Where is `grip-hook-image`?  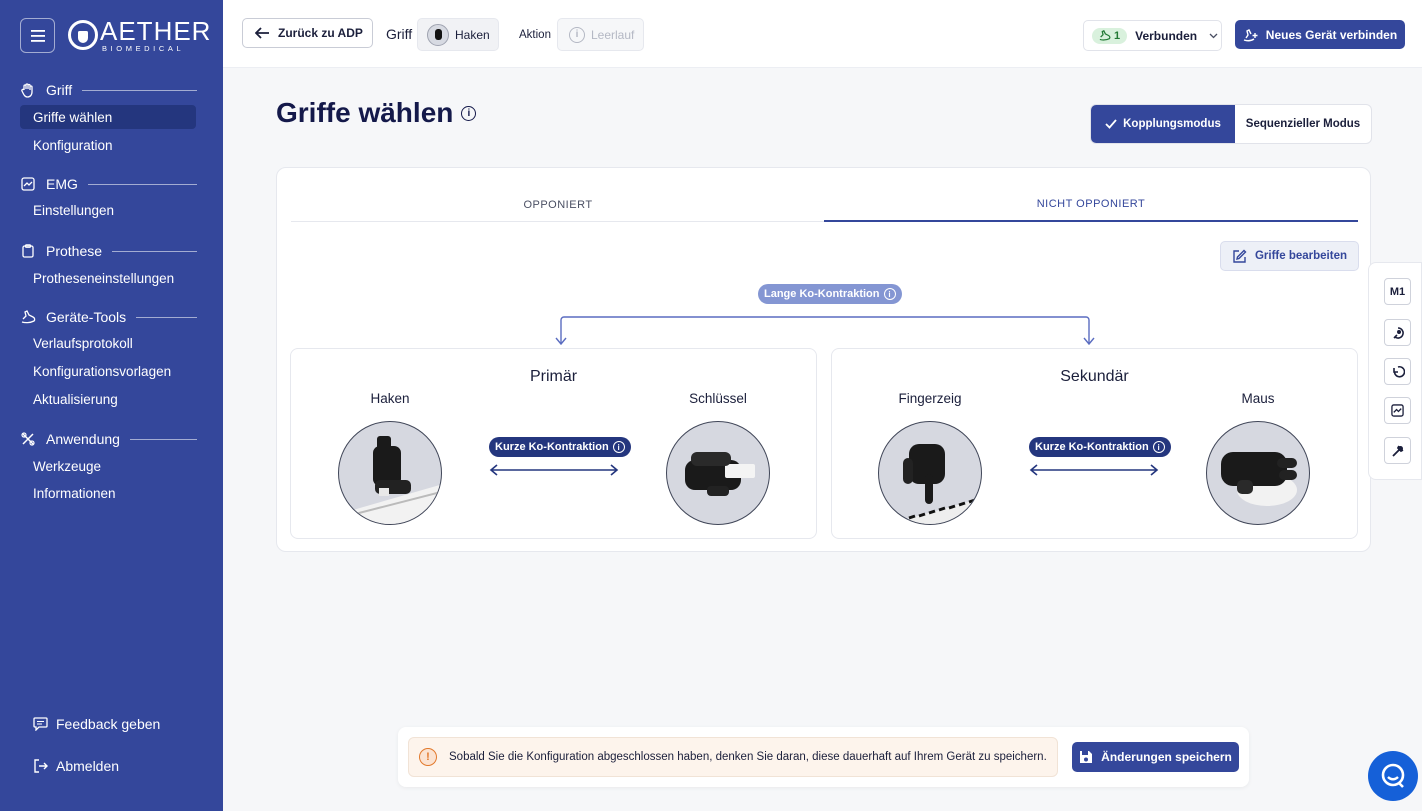
grip-hook-image is located at coordinates (390, 473).